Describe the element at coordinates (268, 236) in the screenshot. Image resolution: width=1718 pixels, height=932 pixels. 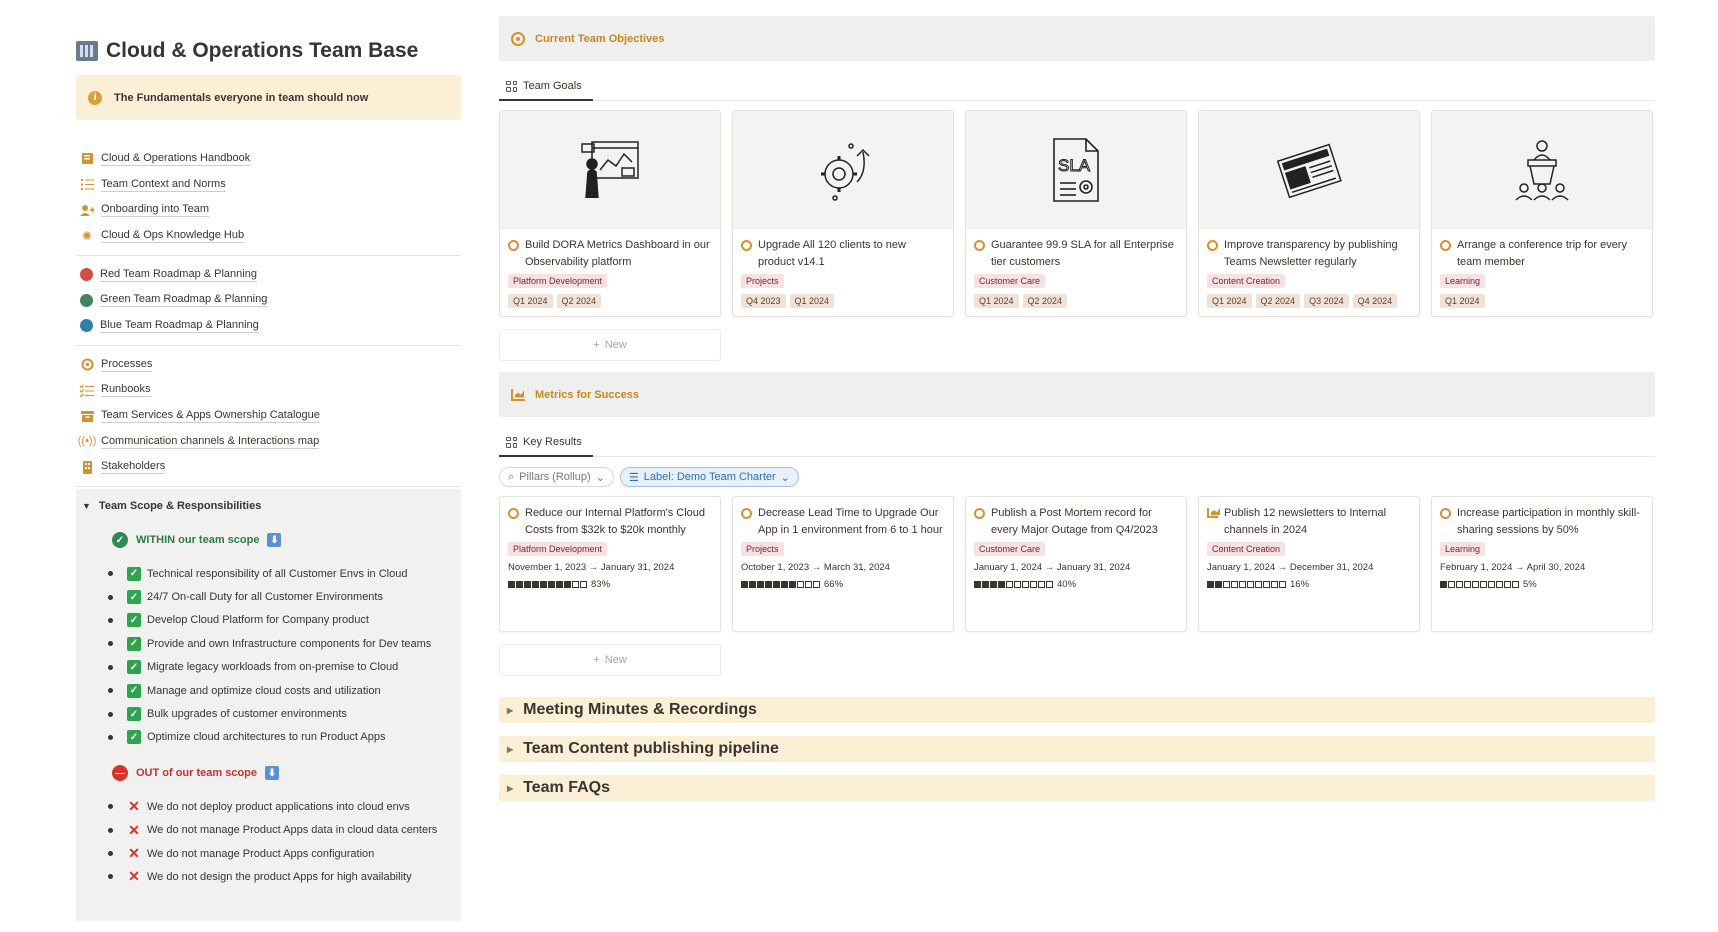
I see `nav-item-knowledge-hub: ✺ Cloud & Ops Knowledge Hub` at that location.